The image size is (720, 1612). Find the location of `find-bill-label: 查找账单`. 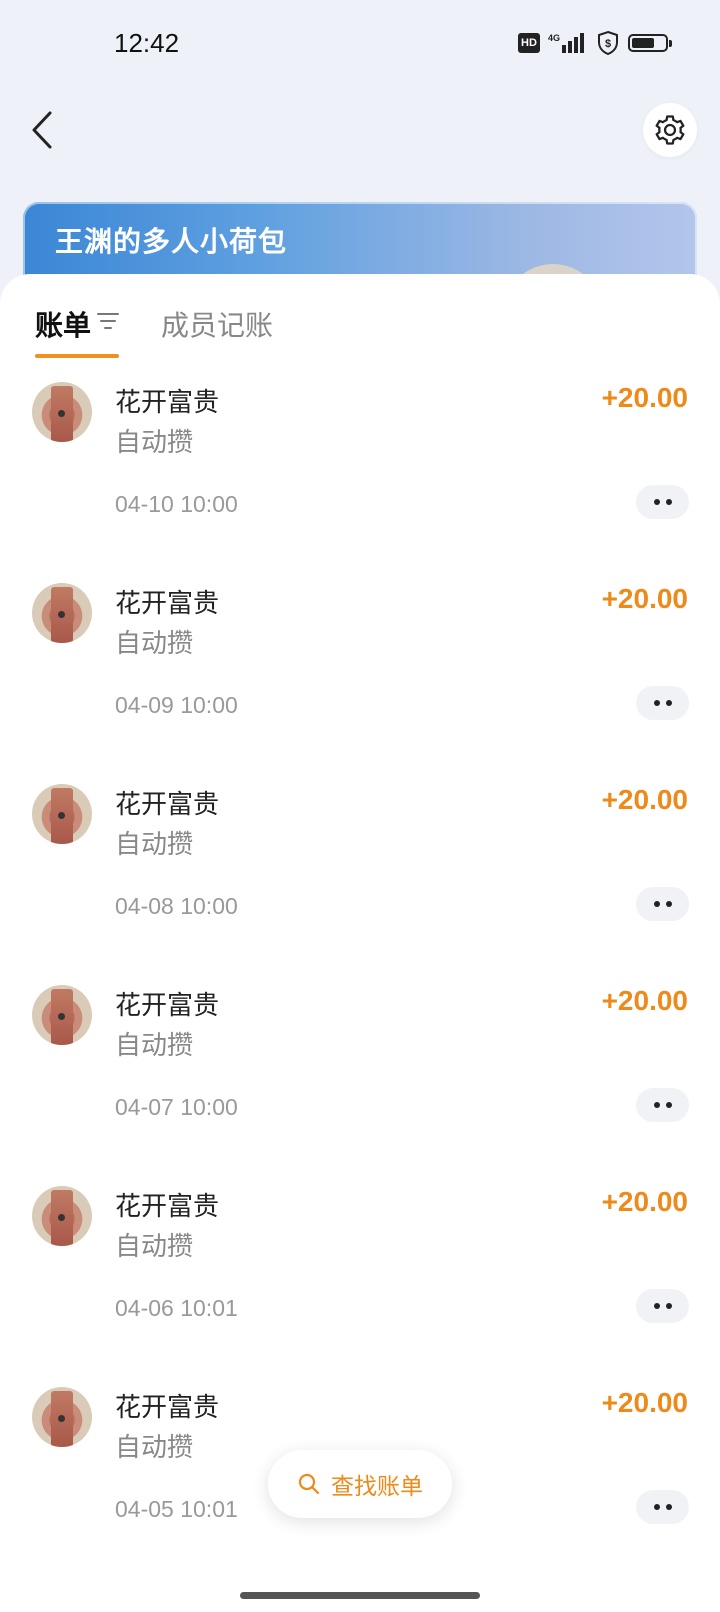

find-bill-label: 查找账单 is located at coordinates (377, 1487).